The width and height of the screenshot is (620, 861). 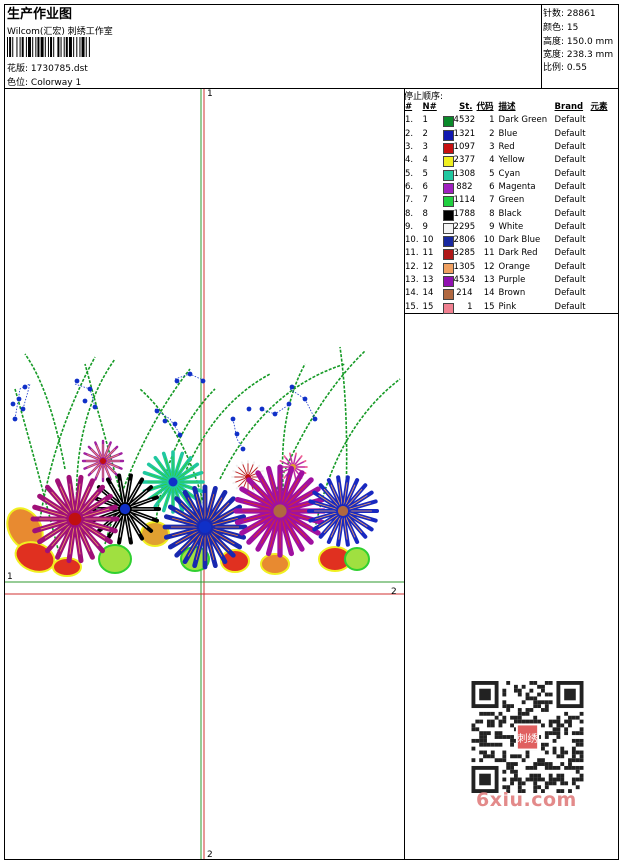 What do you see at coordinates (428, 253) in the screenshot?
I see `row-needle: 11` at bounding box center [428, 253].